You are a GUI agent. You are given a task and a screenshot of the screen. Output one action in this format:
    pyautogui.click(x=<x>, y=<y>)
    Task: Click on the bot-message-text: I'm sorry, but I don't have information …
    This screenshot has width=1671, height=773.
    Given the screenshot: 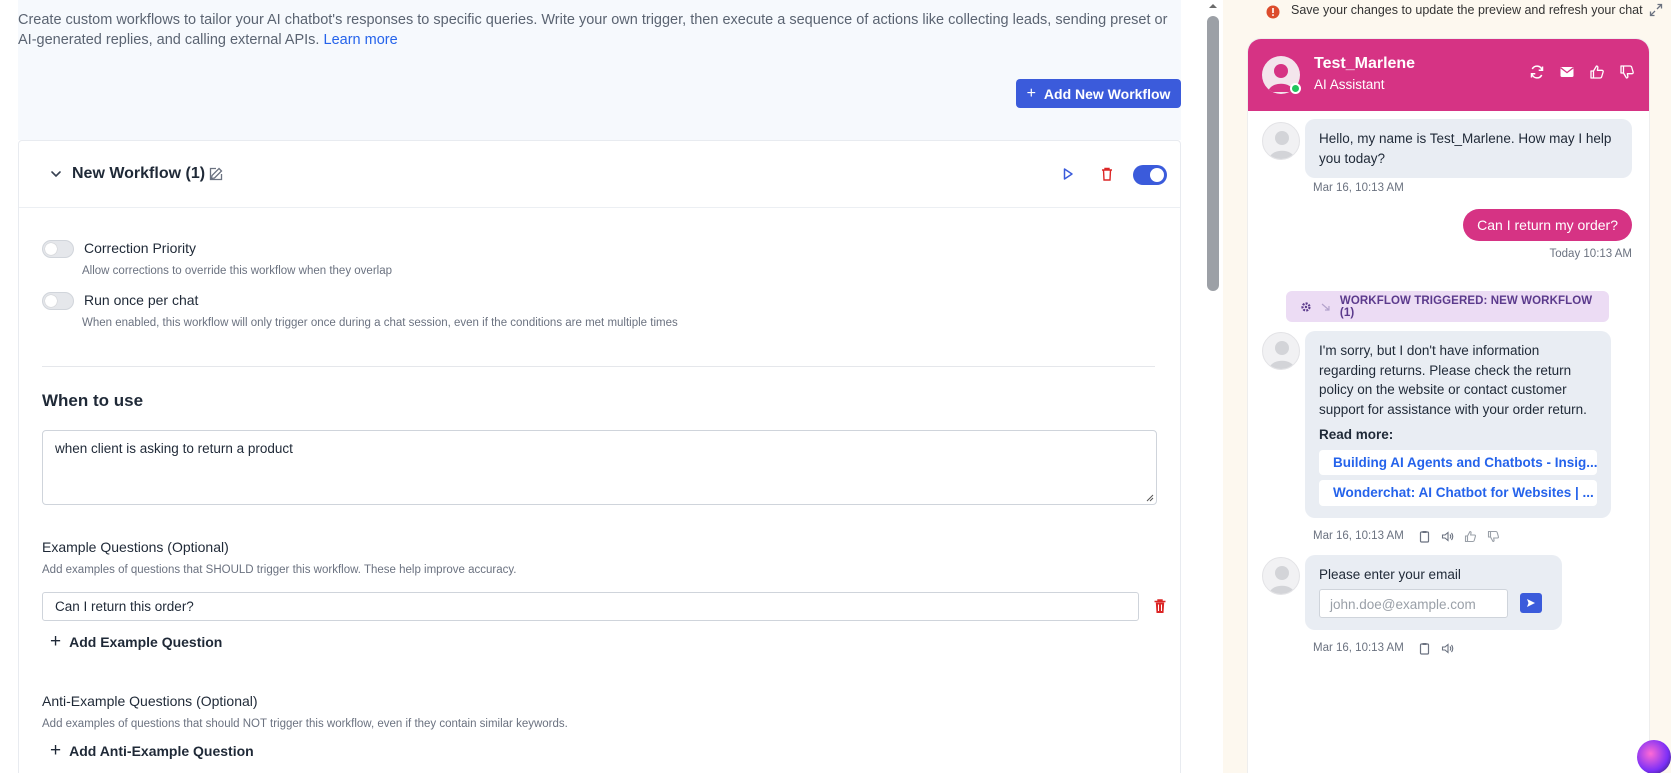 What is the action you would take?
    pyautogui.click(x=1453, y=380)
    